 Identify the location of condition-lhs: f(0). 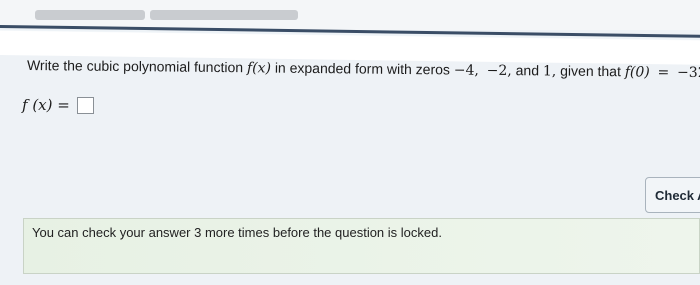
(637, 72).